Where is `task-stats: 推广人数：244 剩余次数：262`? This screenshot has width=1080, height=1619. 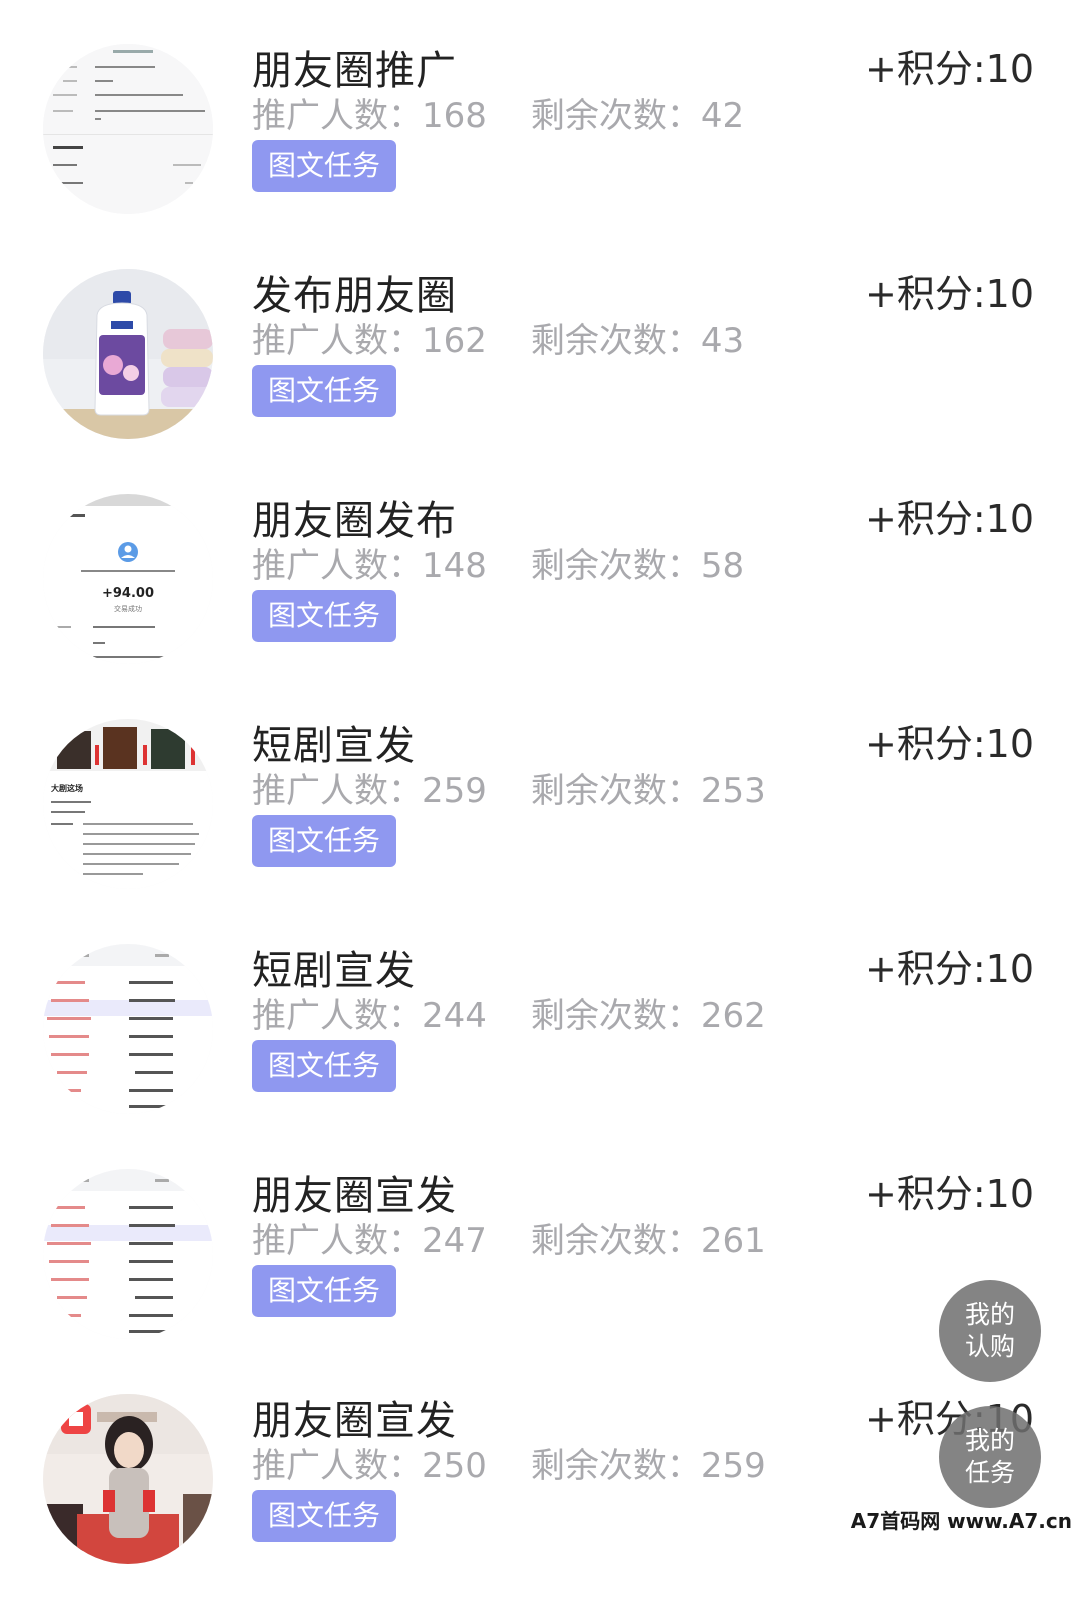 task-stats: 推广人数：244 剩余次数：262 is located at coordinates (509, 1012).